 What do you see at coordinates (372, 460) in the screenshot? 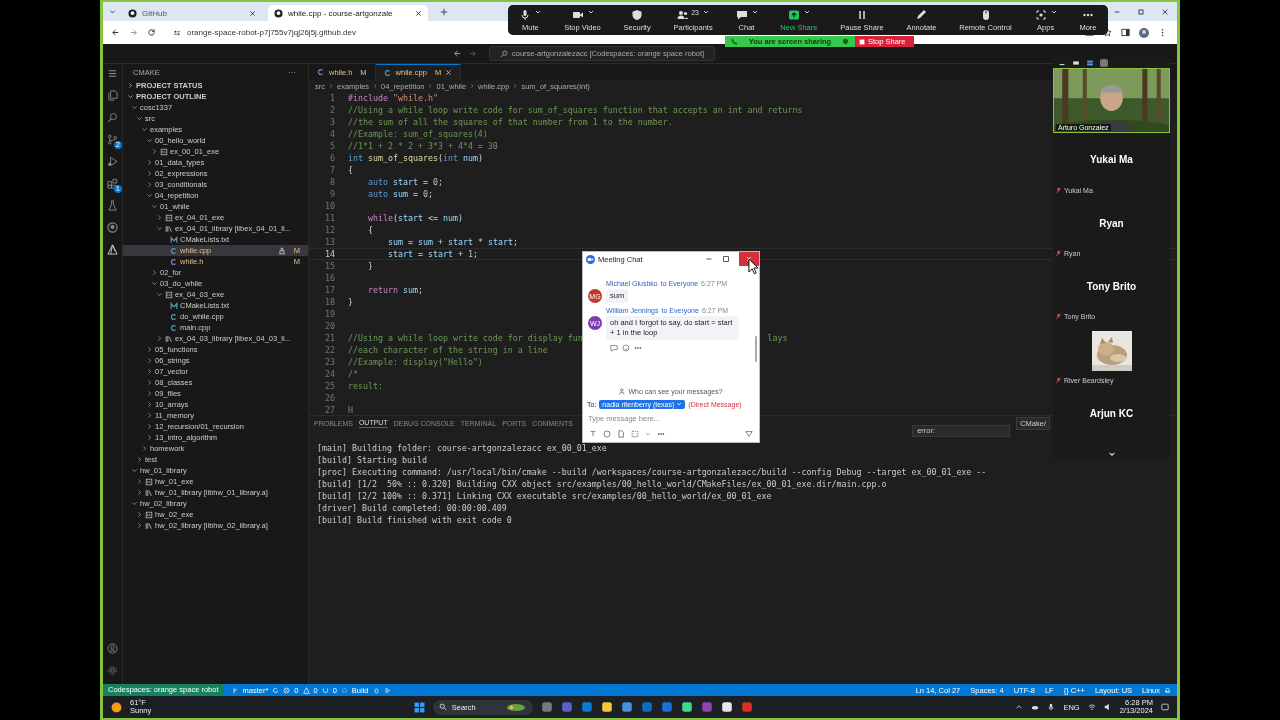
I see `output-line: [build] Starting build` at bounding box center [372, 460].